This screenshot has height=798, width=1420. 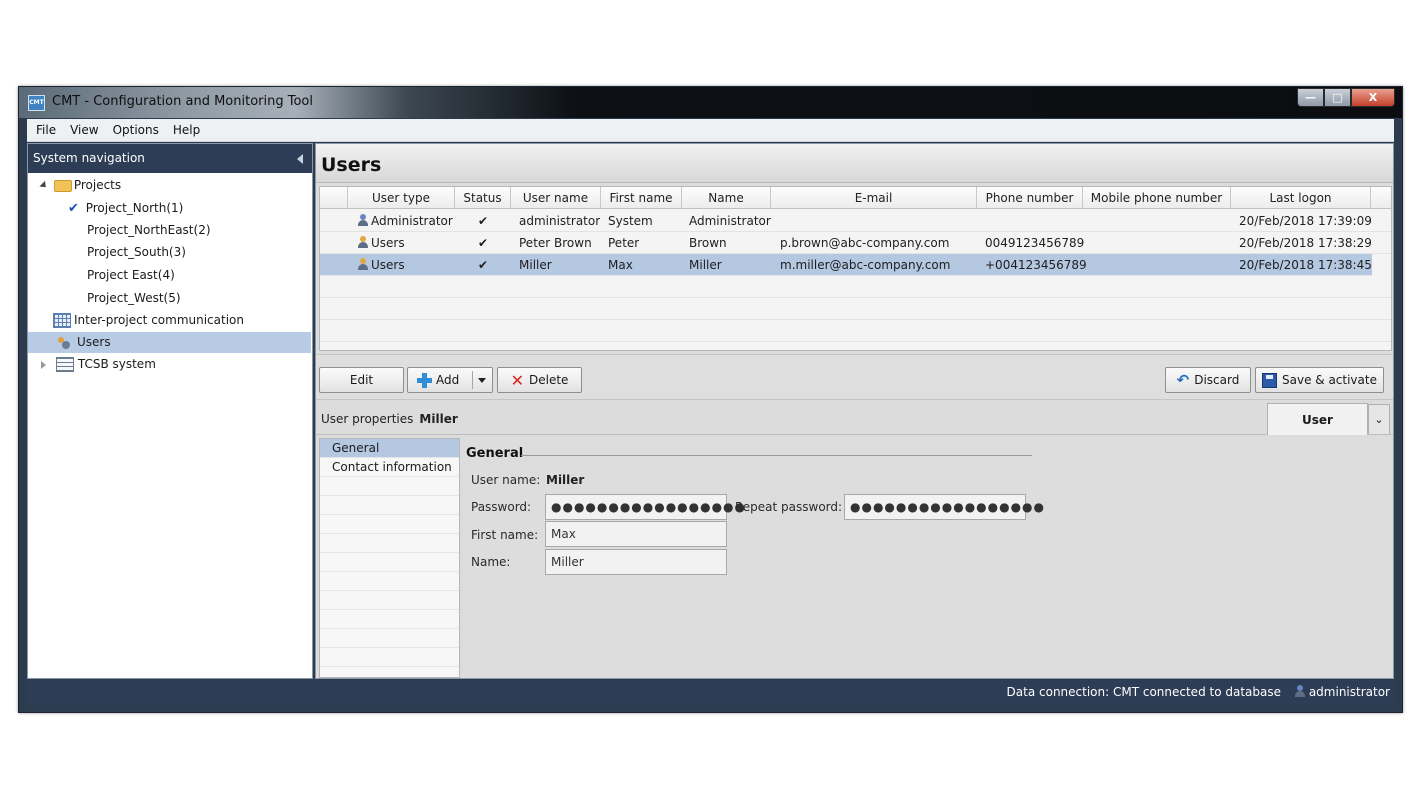 What do you see at coordinates (300, 159) in the screenshot?
I see `collapse-left-icon` at bounding box center [300, 159].